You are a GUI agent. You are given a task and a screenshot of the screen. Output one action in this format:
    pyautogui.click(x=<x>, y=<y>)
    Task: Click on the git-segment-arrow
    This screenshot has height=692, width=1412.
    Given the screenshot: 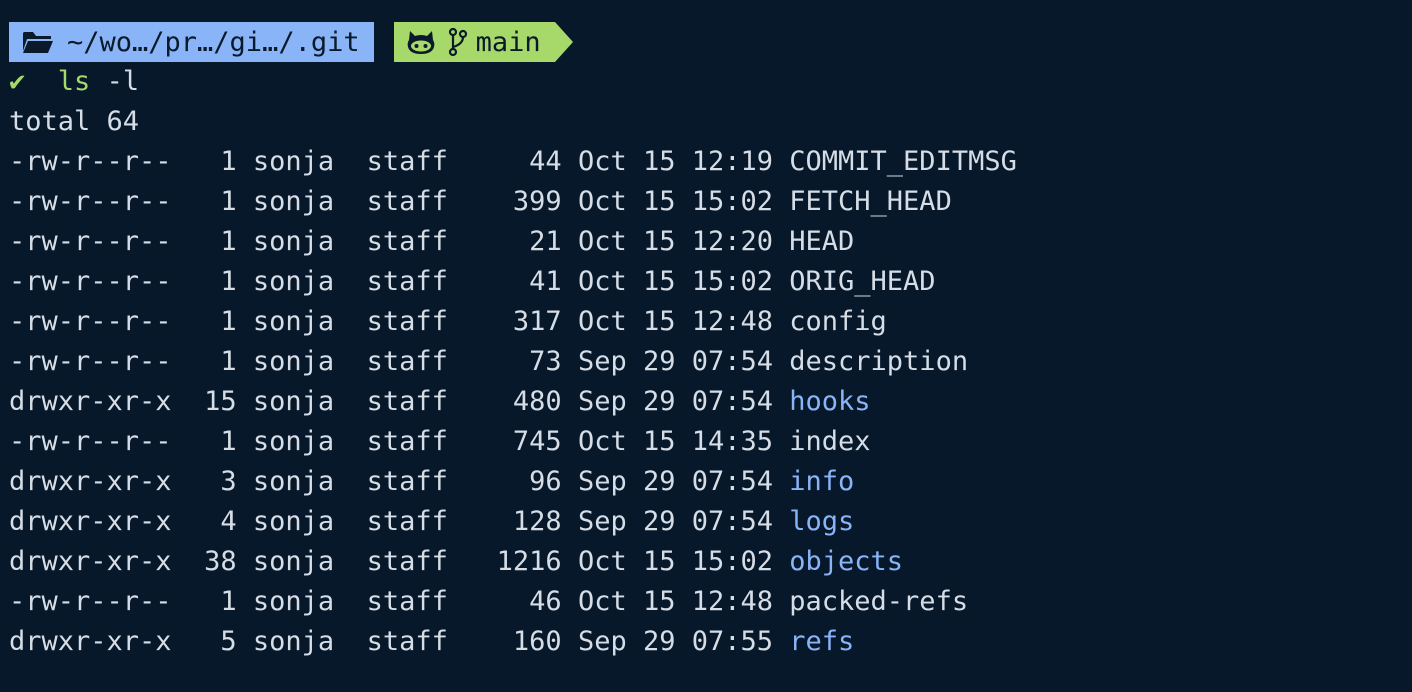 What is the action you would take?
    pyautogui.click(x=563, y=42)
    